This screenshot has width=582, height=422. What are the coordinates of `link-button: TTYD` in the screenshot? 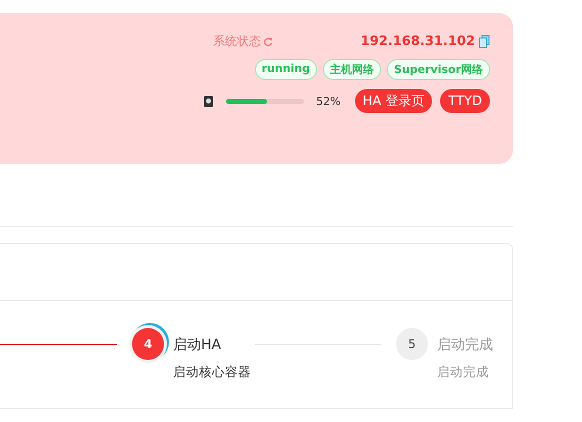 It's located at (465, 101).